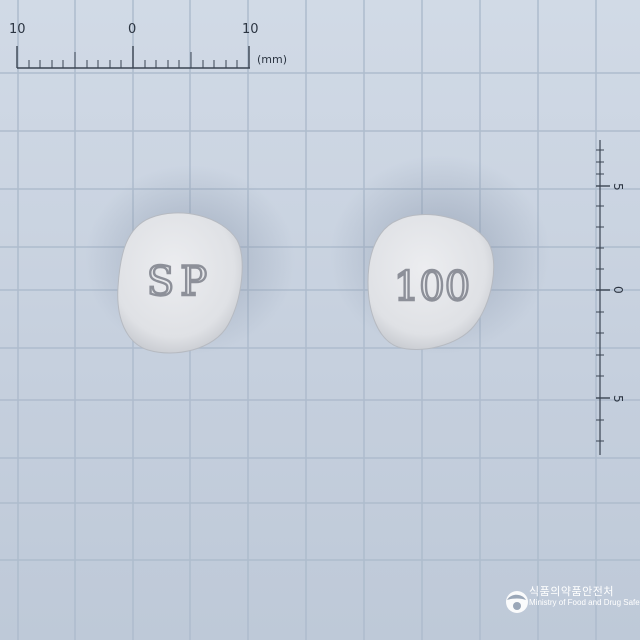  What do you see at coordinates (250, 29) in the screenshot?
I see `ruler-label-right: 10` at bounding box center [250, 29].